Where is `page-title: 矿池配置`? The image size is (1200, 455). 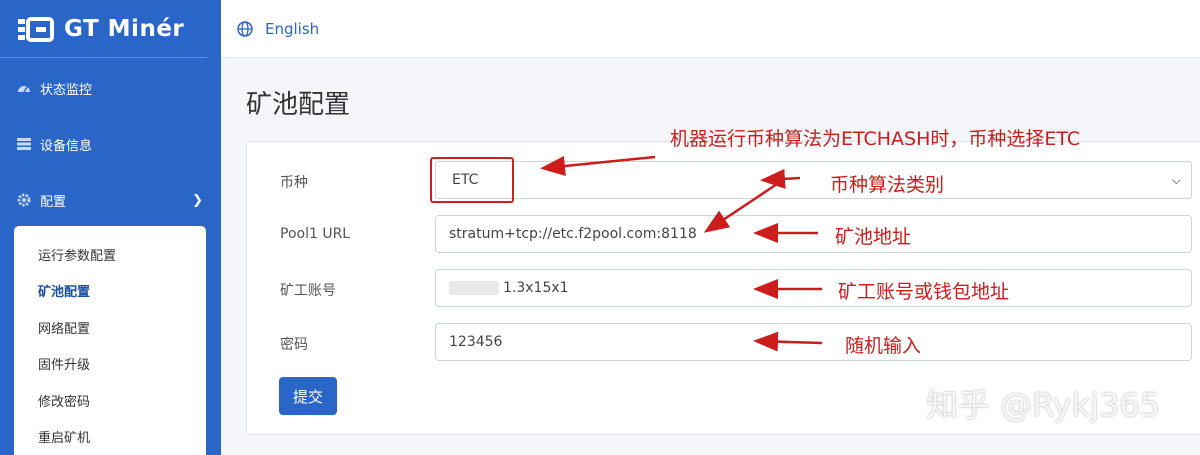
page-title: 矿池配置 is located at coordinates (298, 105).